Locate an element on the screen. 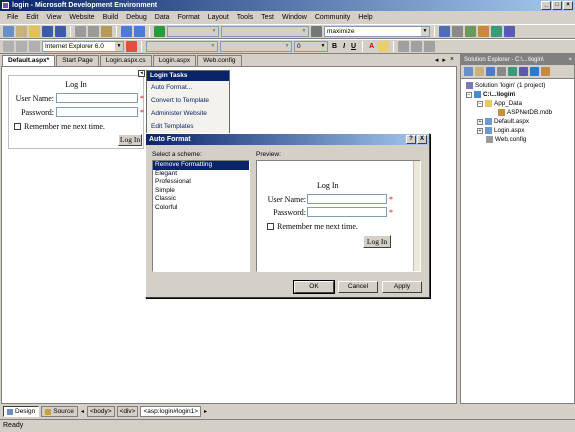  menu-community: Community is located at coordinates (332, 17).